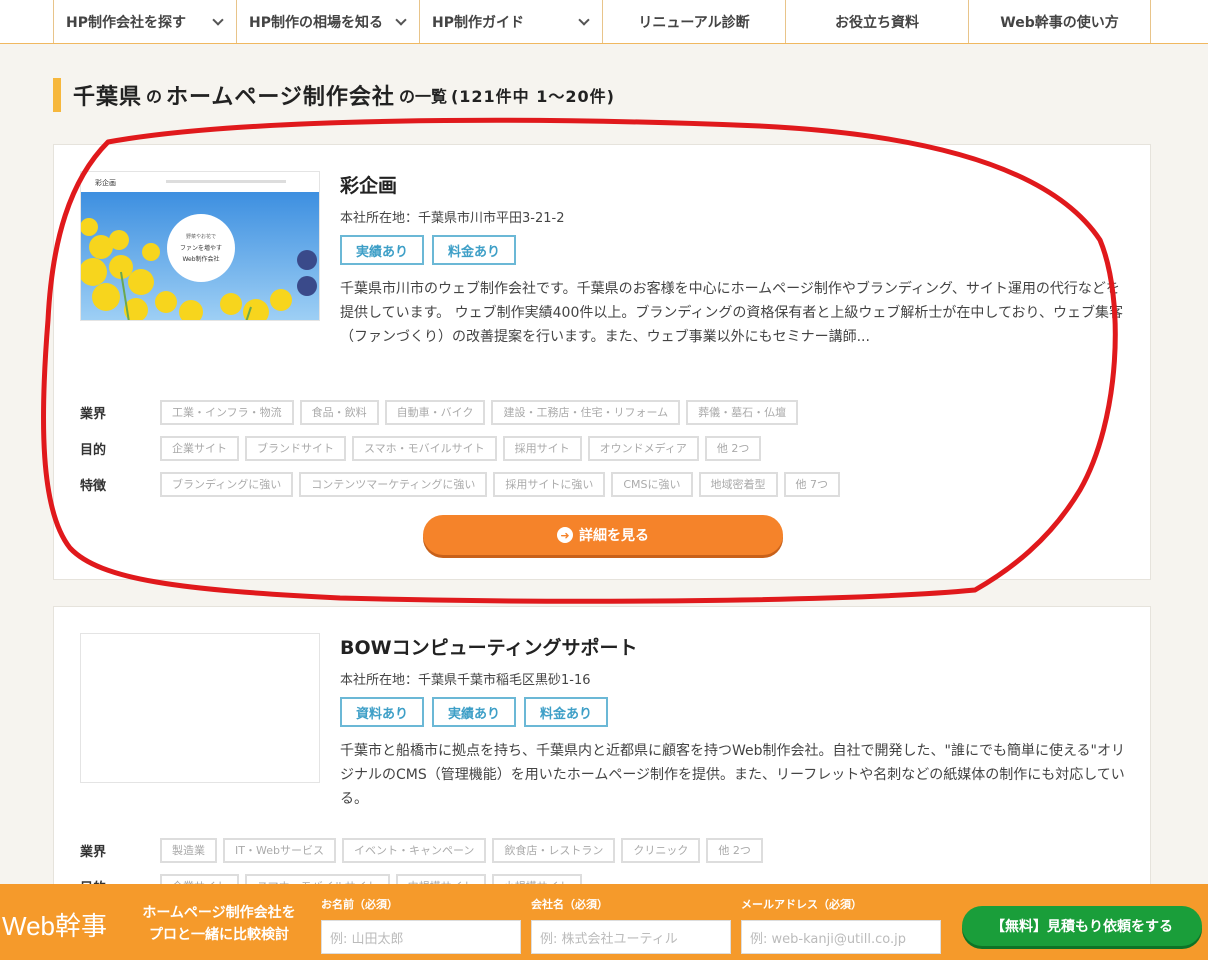  Describe the element at coordinates (227, 412) in the screenshot. I see `tag: 工業・インフラ・物流` at that location.